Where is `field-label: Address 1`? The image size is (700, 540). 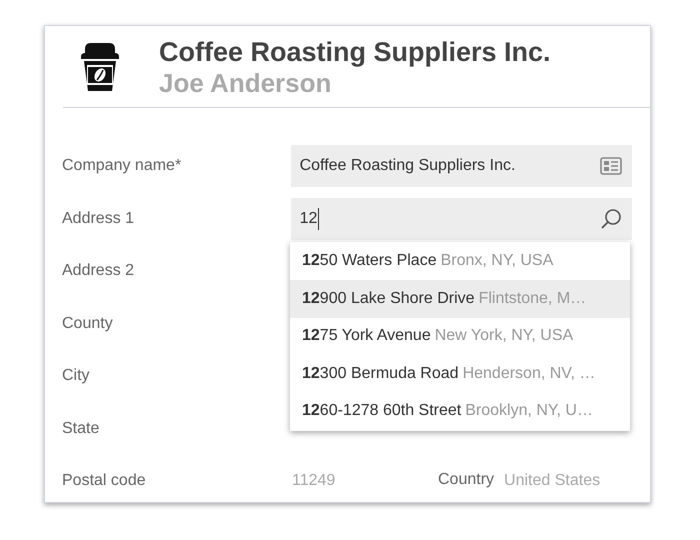 field-label: Address 1 is located at coordinates (99, 218).